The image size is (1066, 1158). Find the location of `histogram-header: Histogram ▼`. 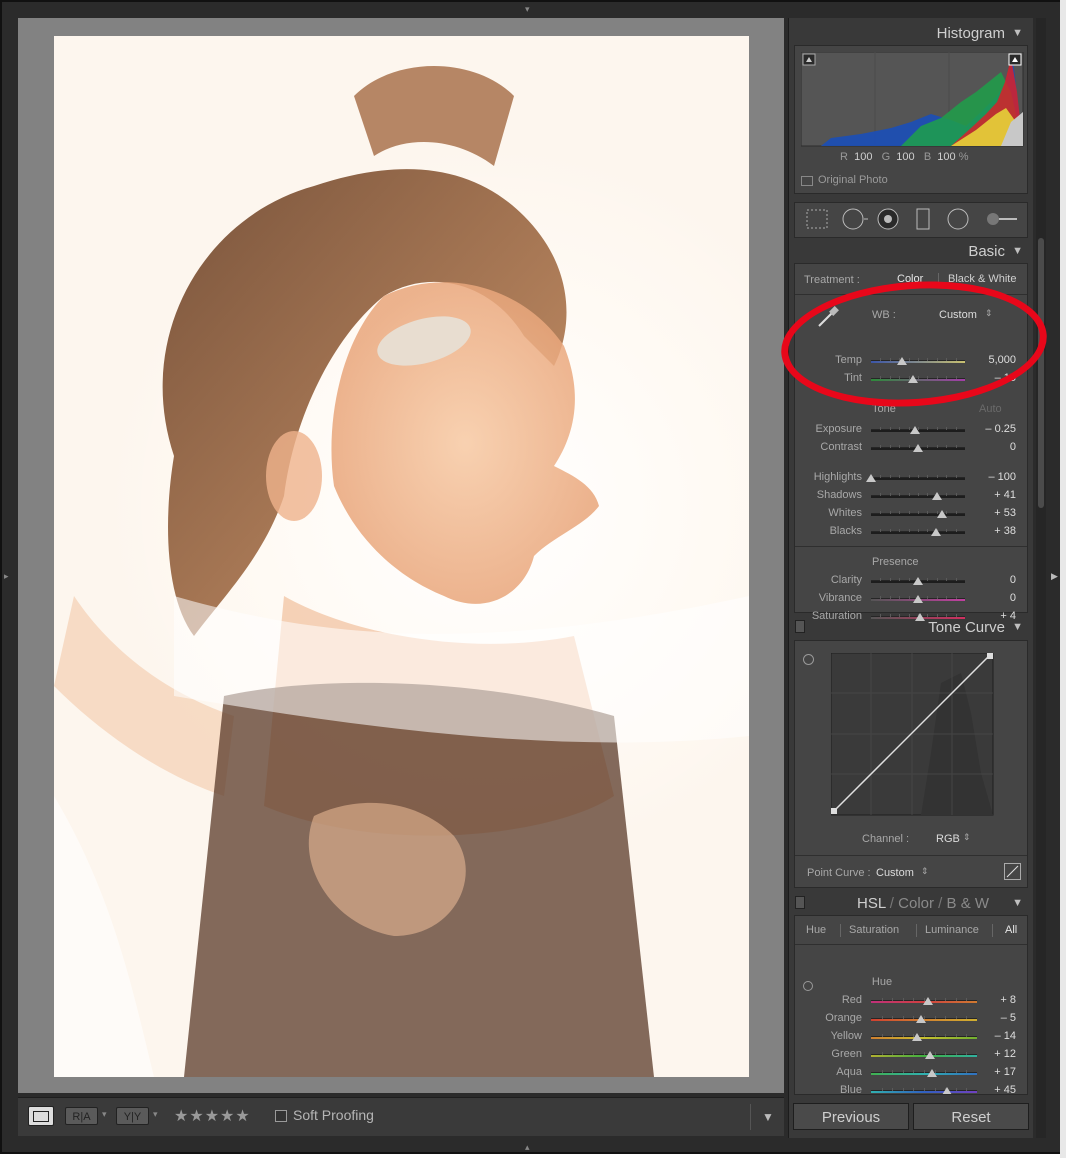

histogram-header: Histogram ▼ is located at coordinates (911, 33).